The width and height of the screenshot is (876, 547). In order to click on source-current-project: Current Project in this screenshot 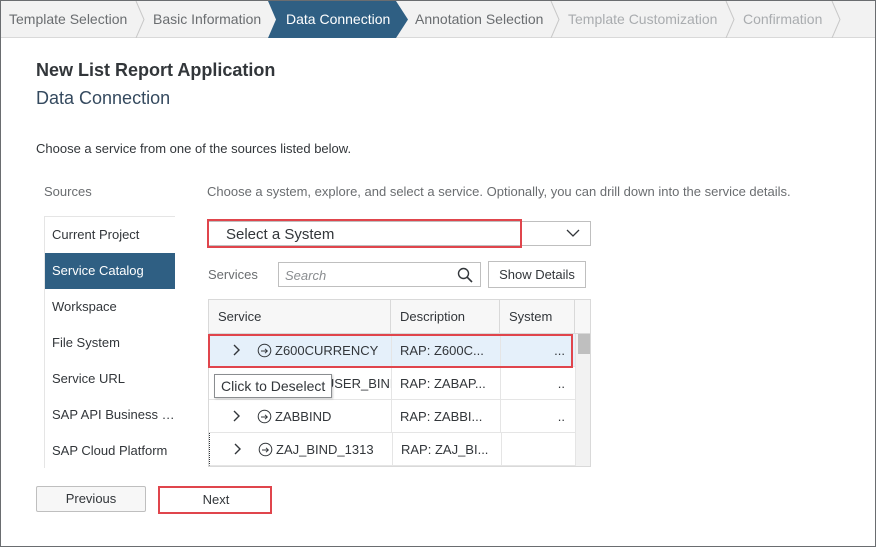, I will do `click(110, 235)`.